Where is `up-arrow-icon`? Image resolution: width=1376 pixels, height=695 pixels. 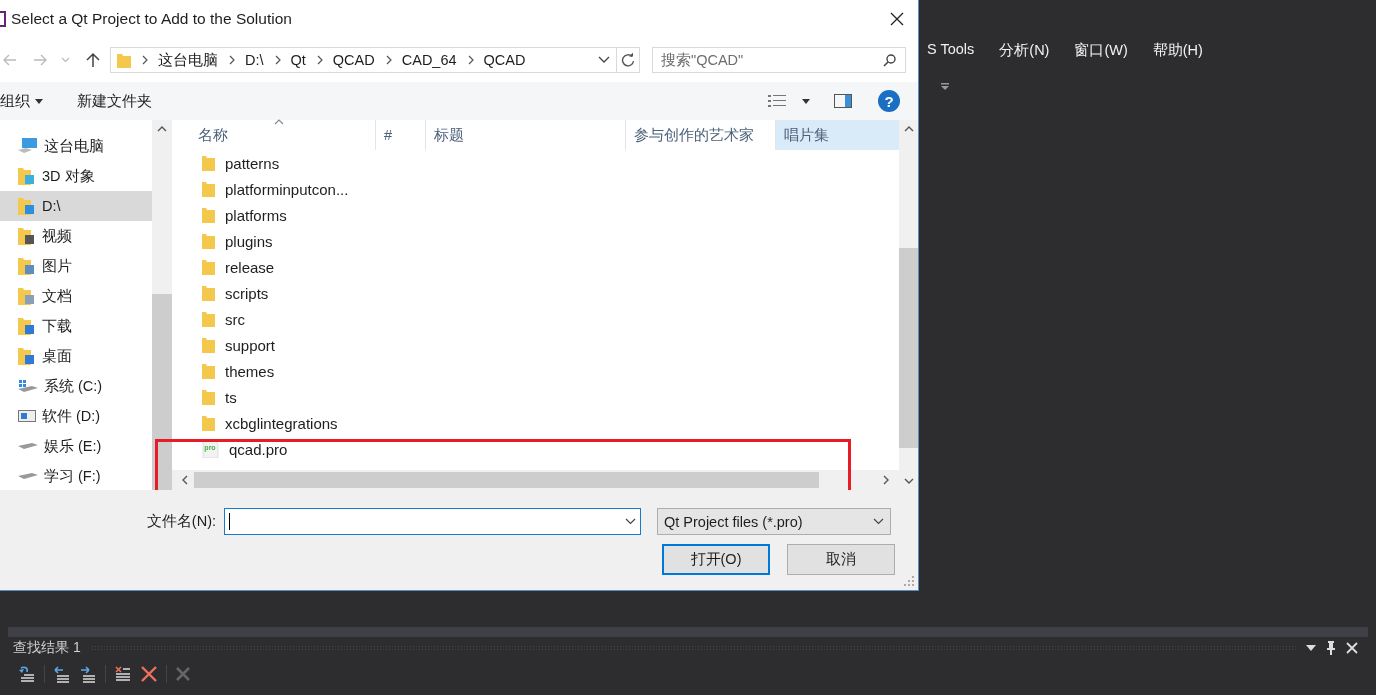
up-arrow-icon is located at coordinates (93, 60).